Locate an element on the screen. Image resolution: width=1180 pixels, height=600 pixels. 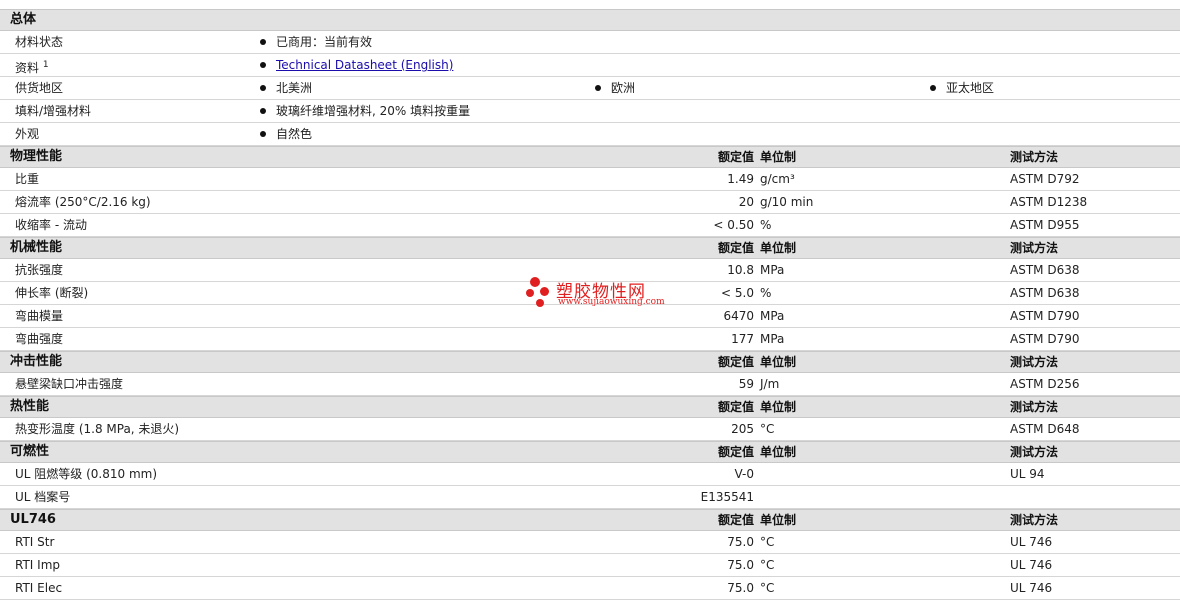
row-label: 供货地区 is located at coordinates (39, 88).